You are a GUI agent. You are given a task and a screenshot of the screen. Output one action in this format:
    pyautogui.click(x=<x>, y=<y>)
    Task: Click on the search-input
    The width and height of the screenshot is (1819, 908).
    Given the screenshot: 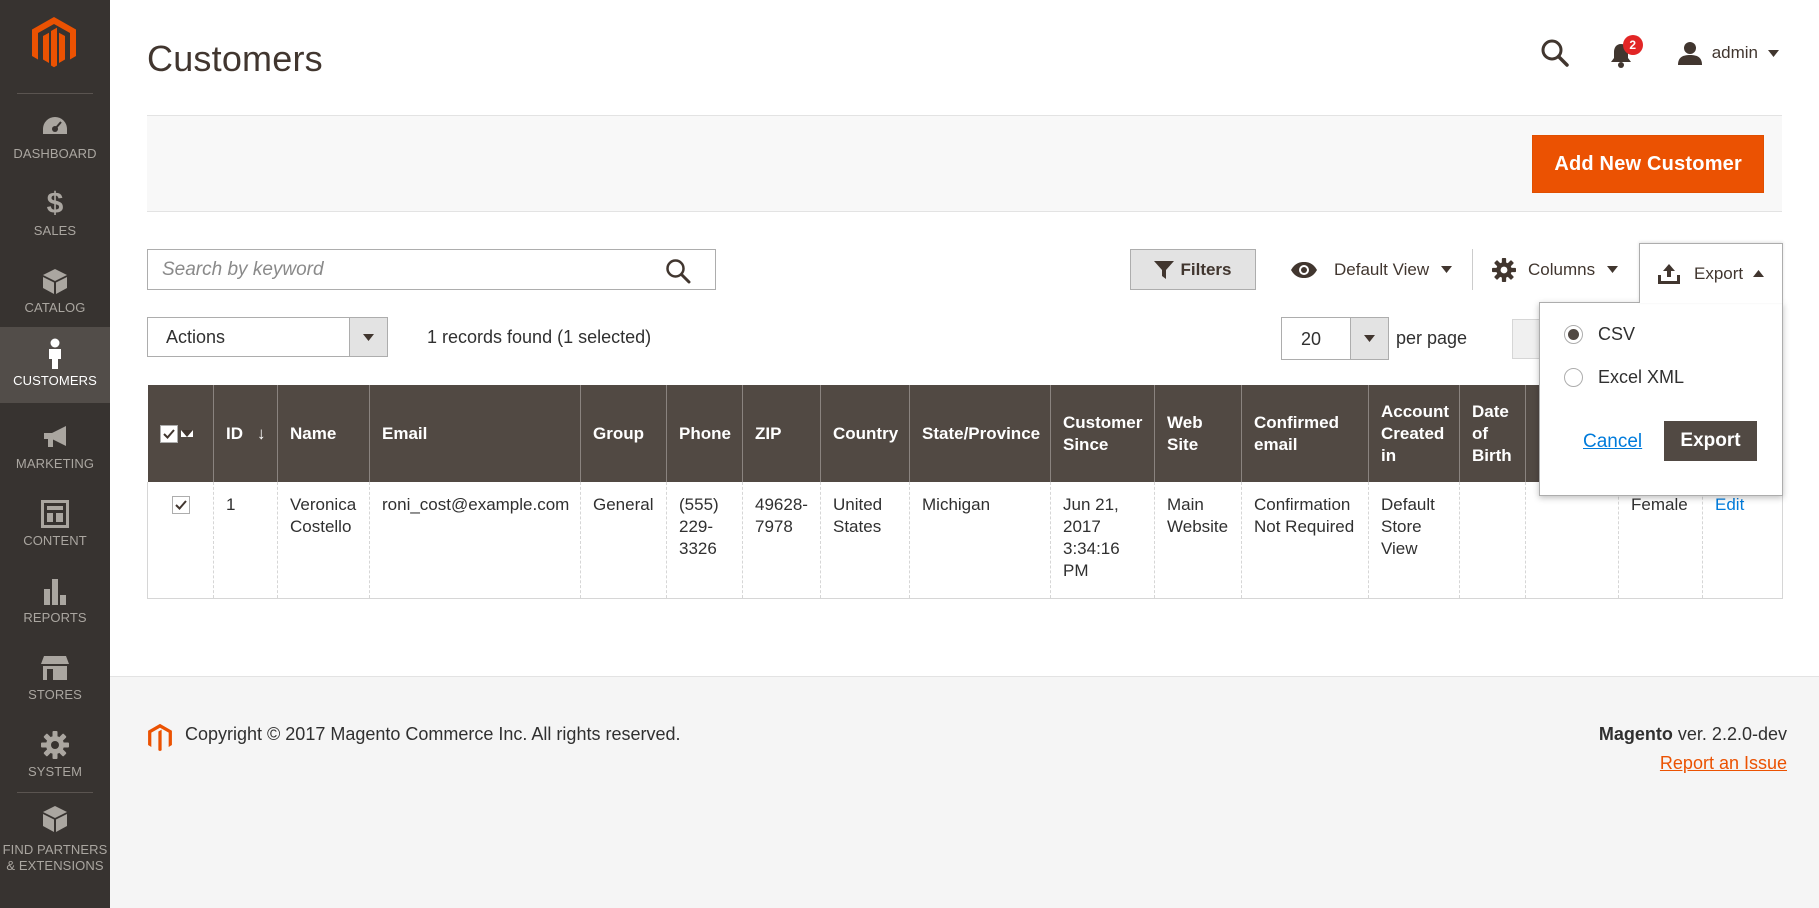 What is the action you would take?
    pyautogui.click(x=403, y=269)
    